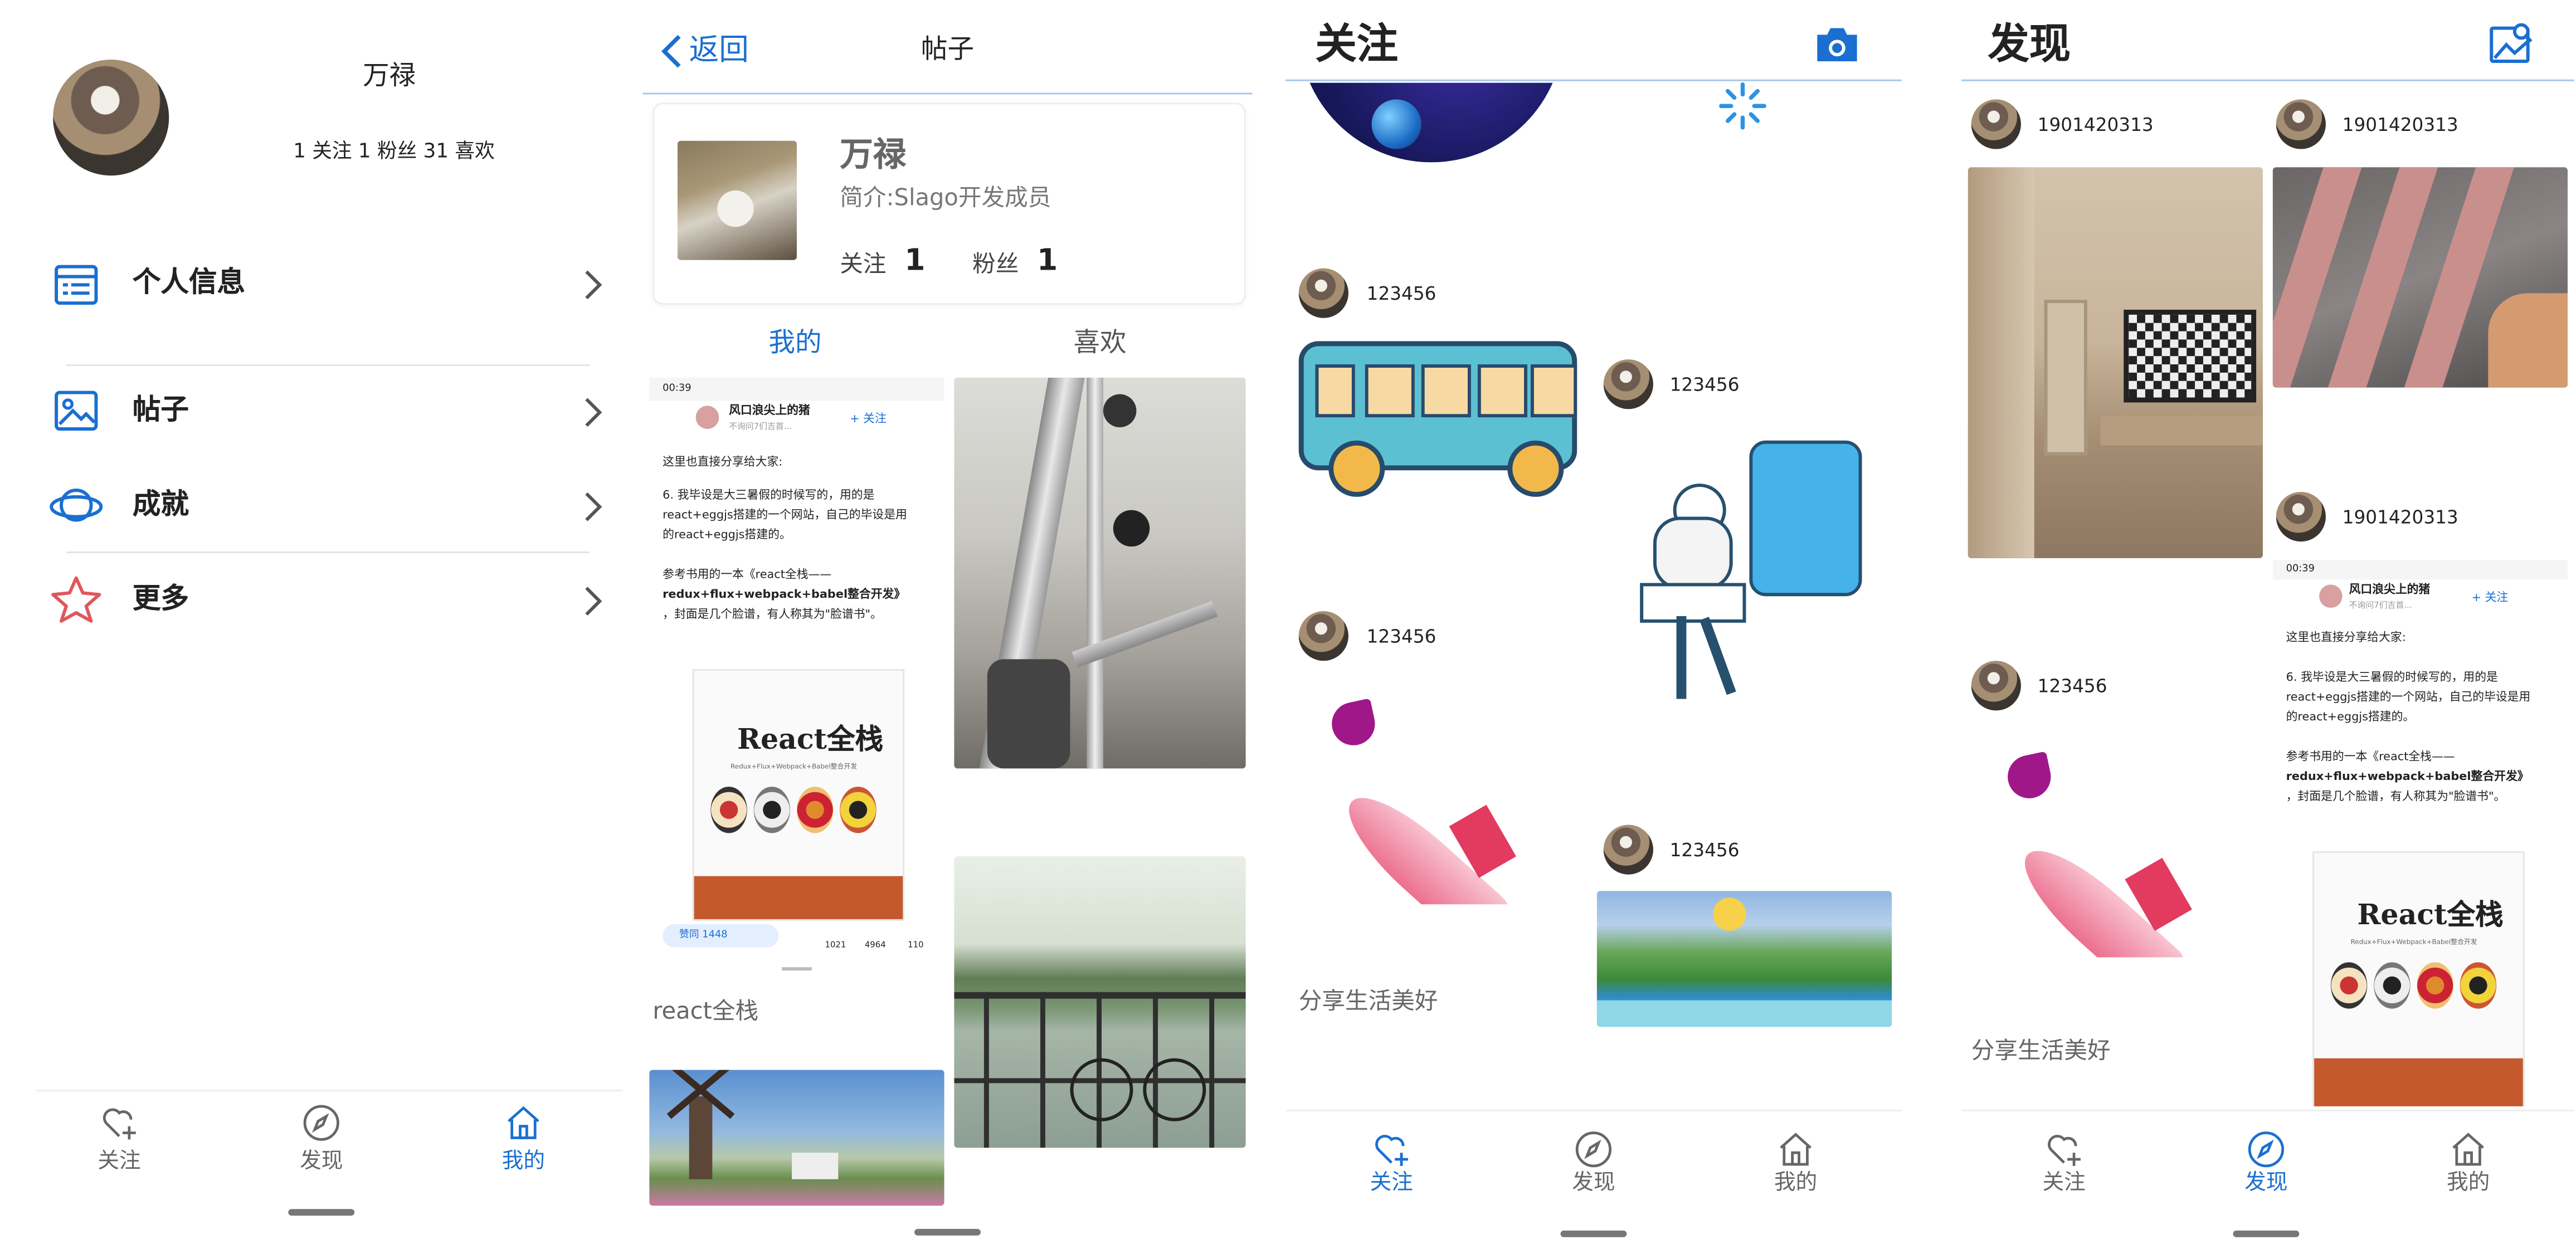 Image resolution: width=2576 pixels, height=1244 pixels. Describe the element at coordinates (329, 415) in the screenshot. I see `menu-item-posts: 帖子` at that location.